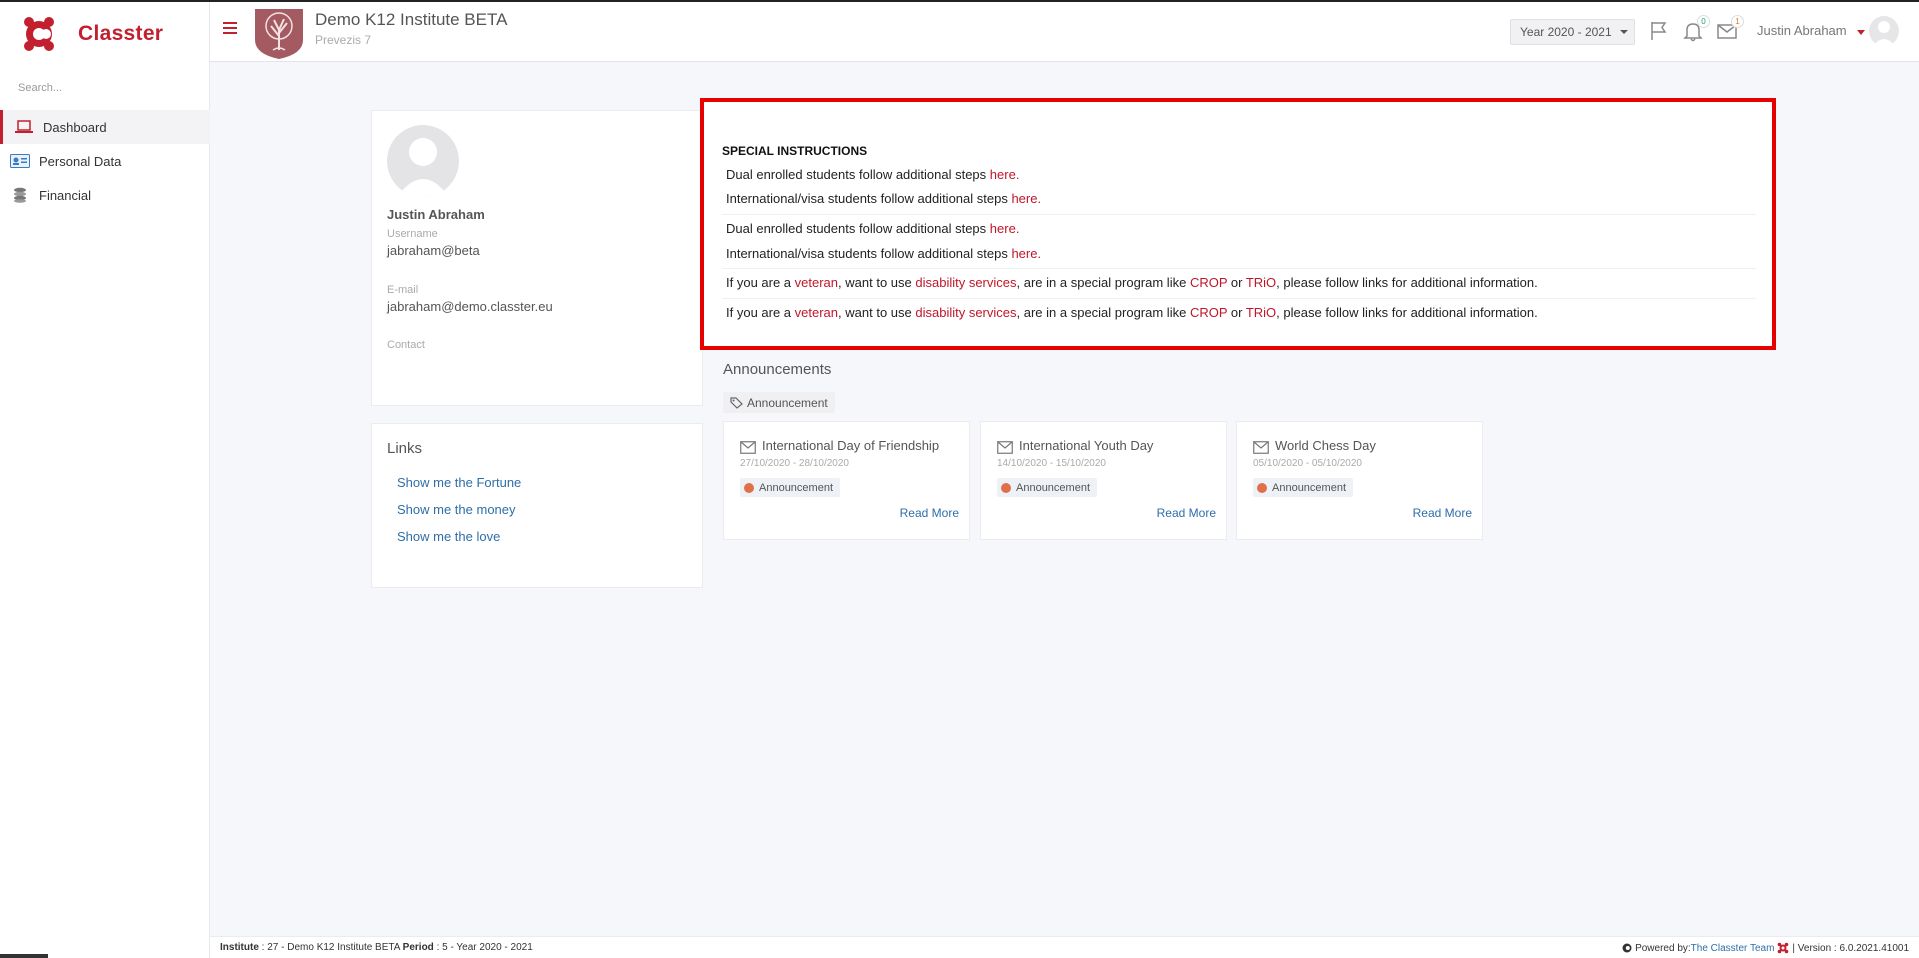 This screenshot has width=1919, height=958. Describe the element at coordinates (1737, 21) in the screenshot. I see `messages-badge: 1` at that location.